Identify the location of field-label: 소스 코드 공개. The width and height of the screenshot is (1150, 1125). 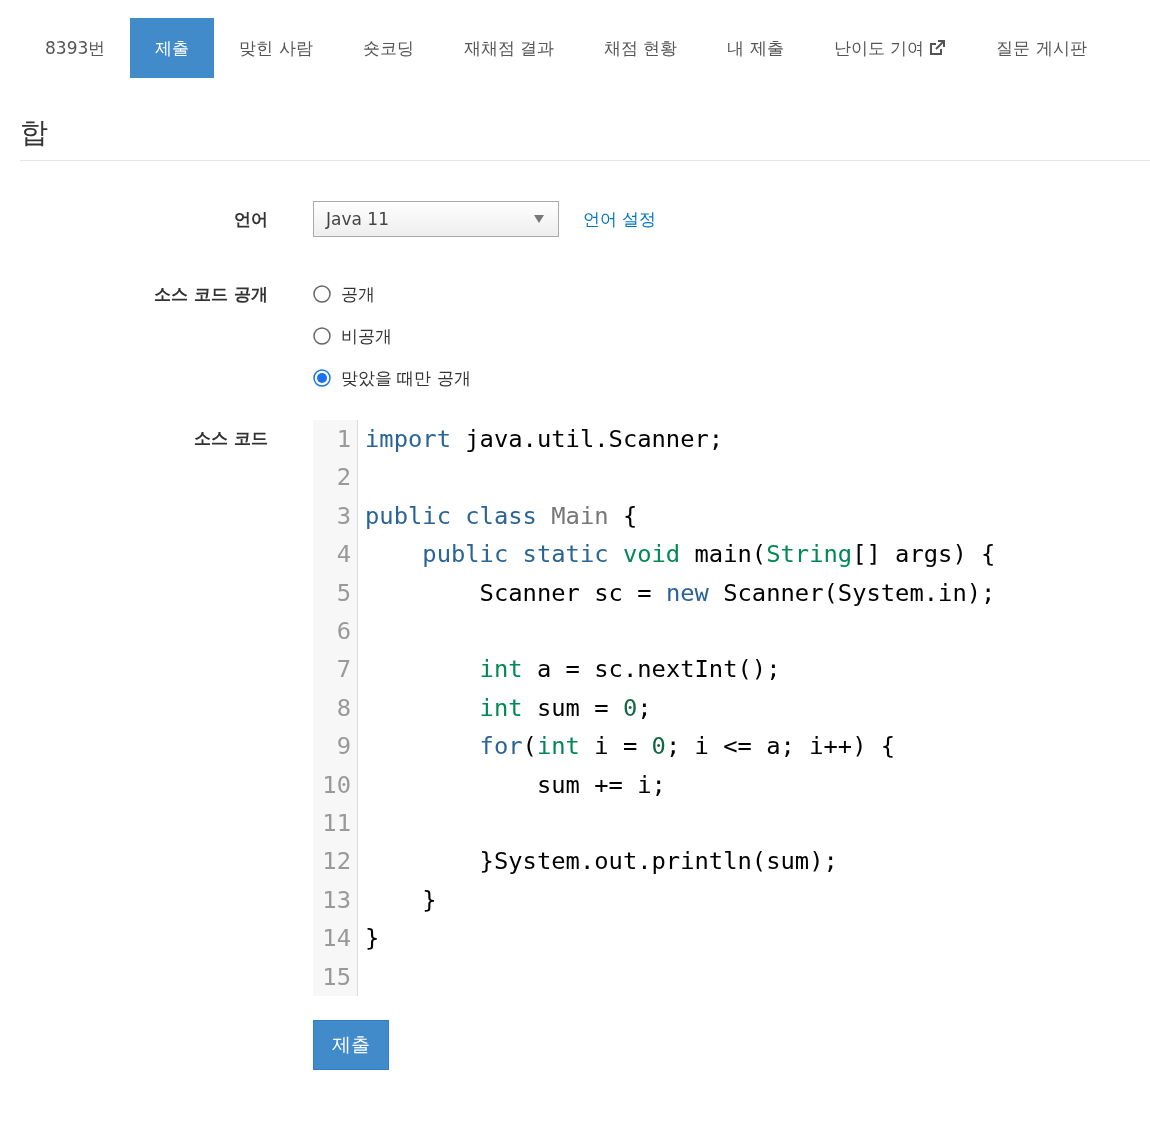
(210, 294).